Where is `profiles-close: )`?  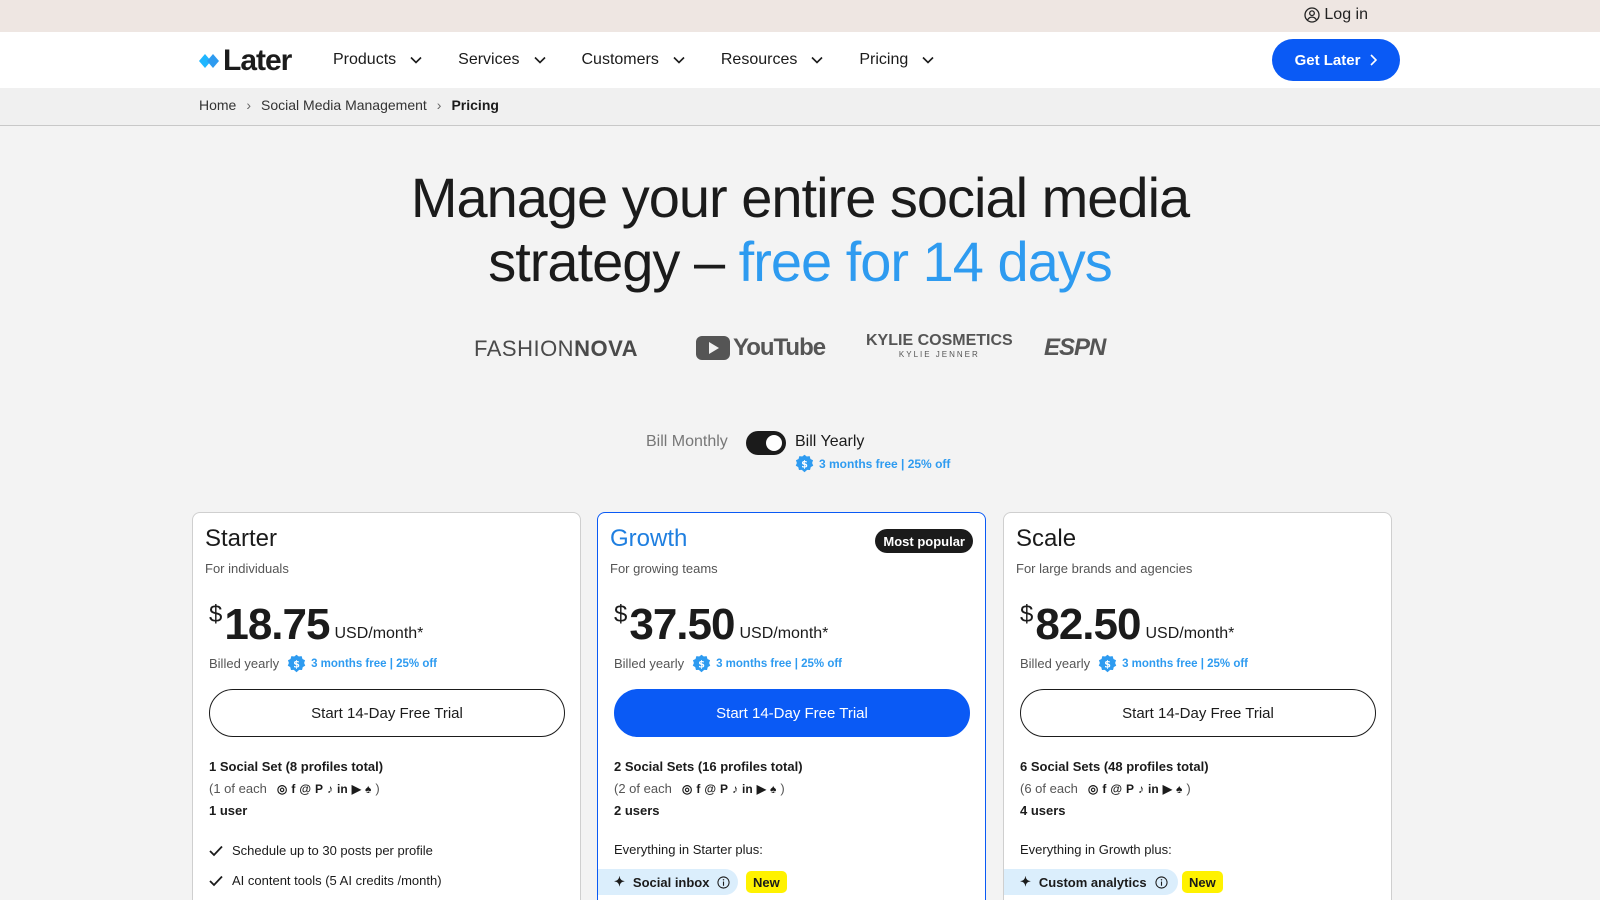 profiles-close: ) is located at coordinates (782, 788).